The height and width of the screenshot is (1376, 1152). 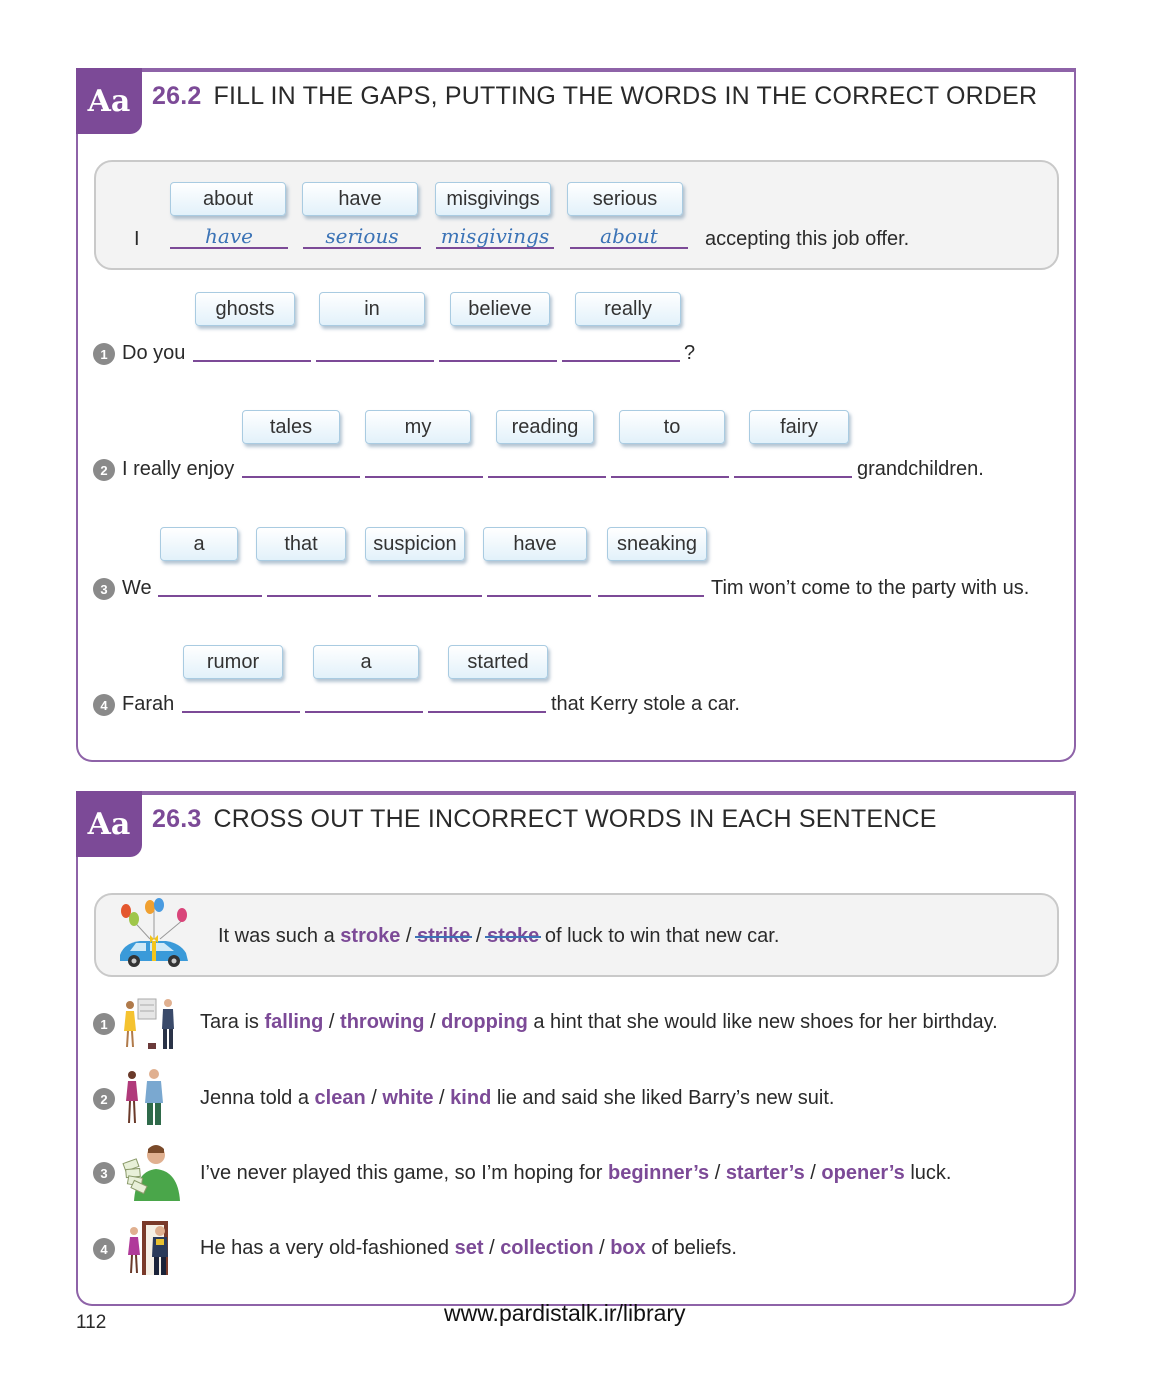 I want to click on answer-word: about, so click(x=629, y=236).